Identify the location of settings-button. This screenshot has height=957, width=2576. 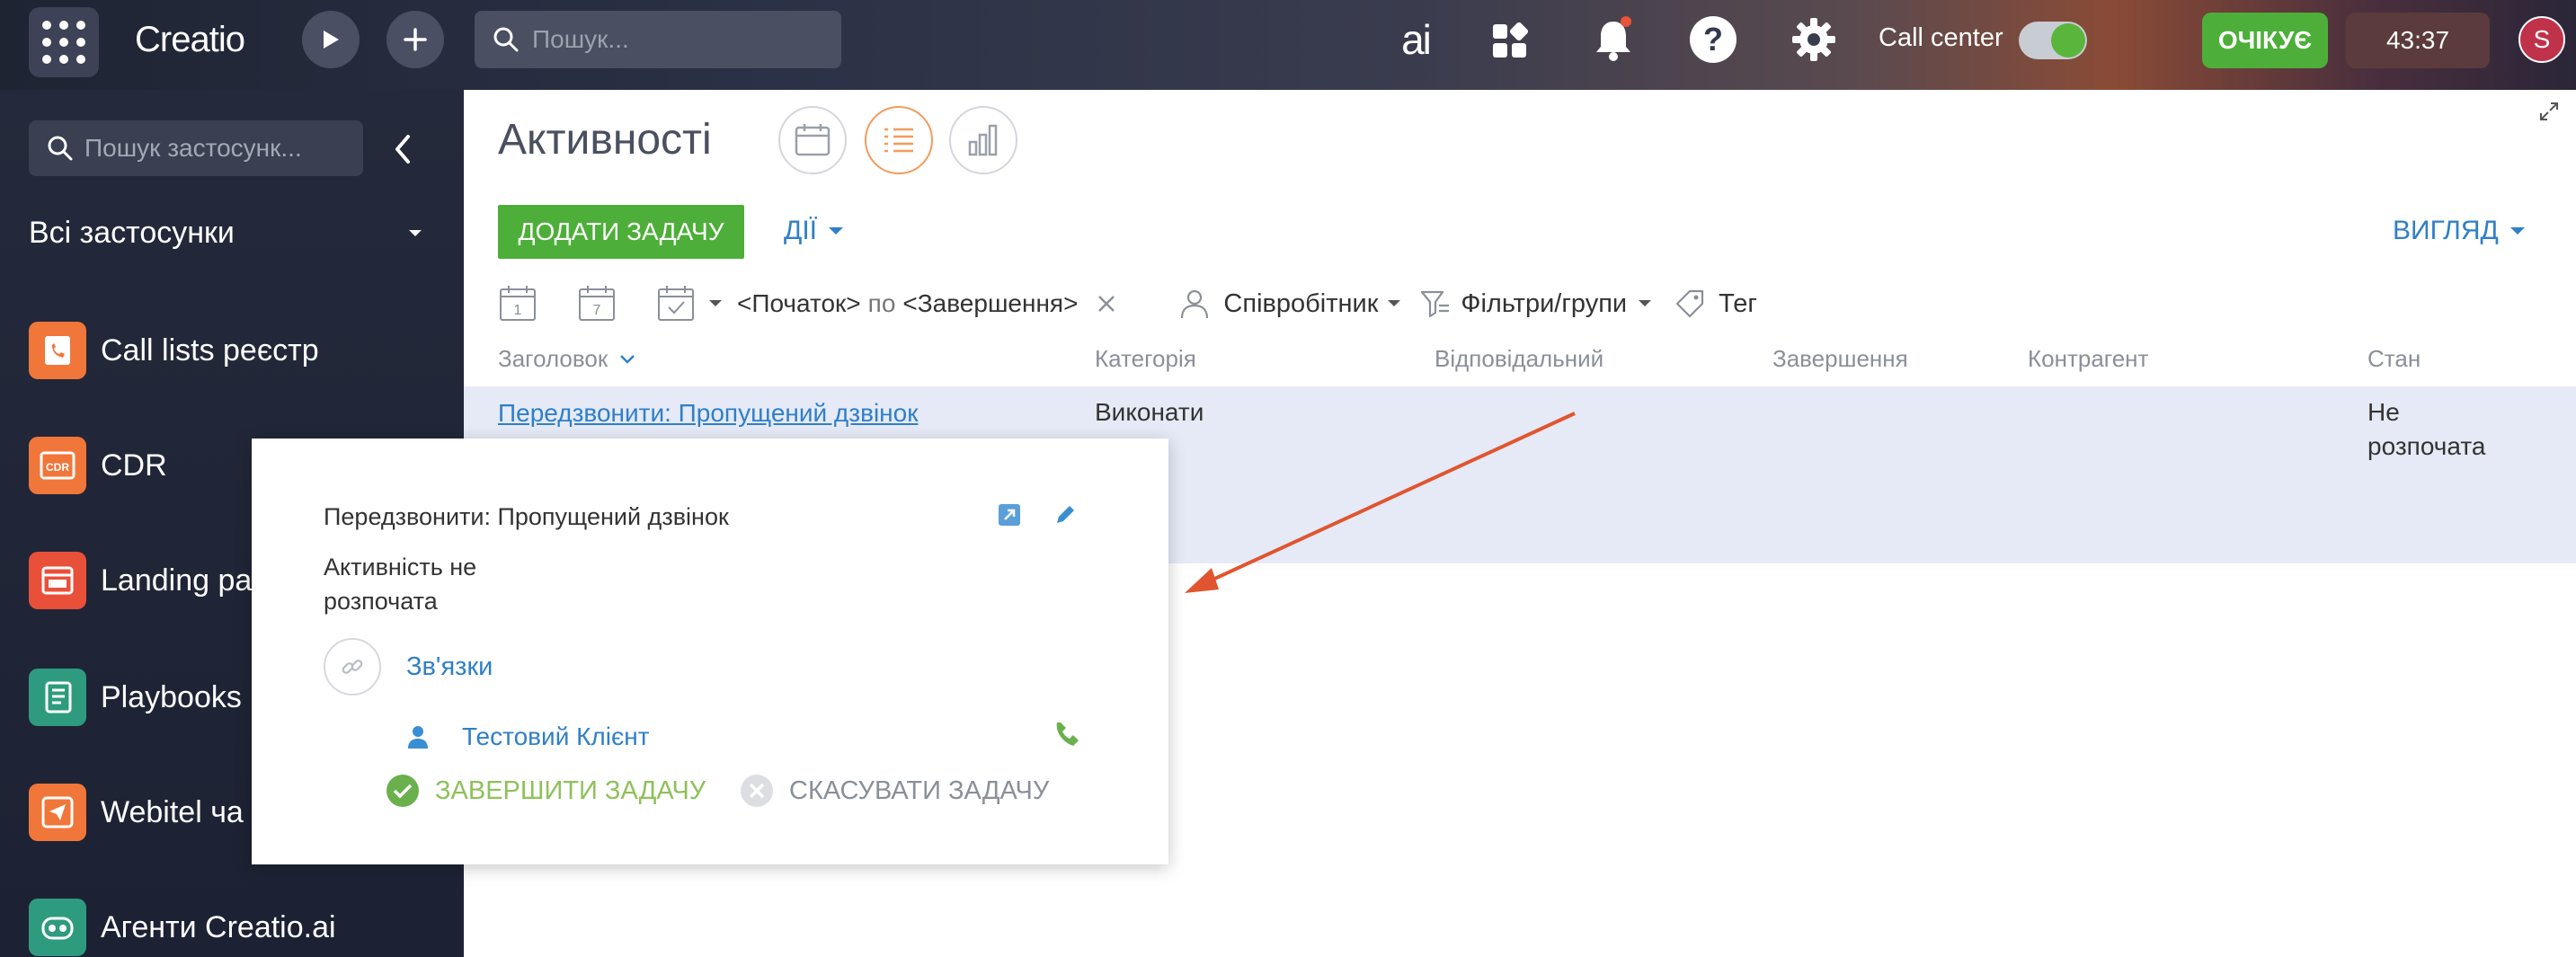
(1814, 39).